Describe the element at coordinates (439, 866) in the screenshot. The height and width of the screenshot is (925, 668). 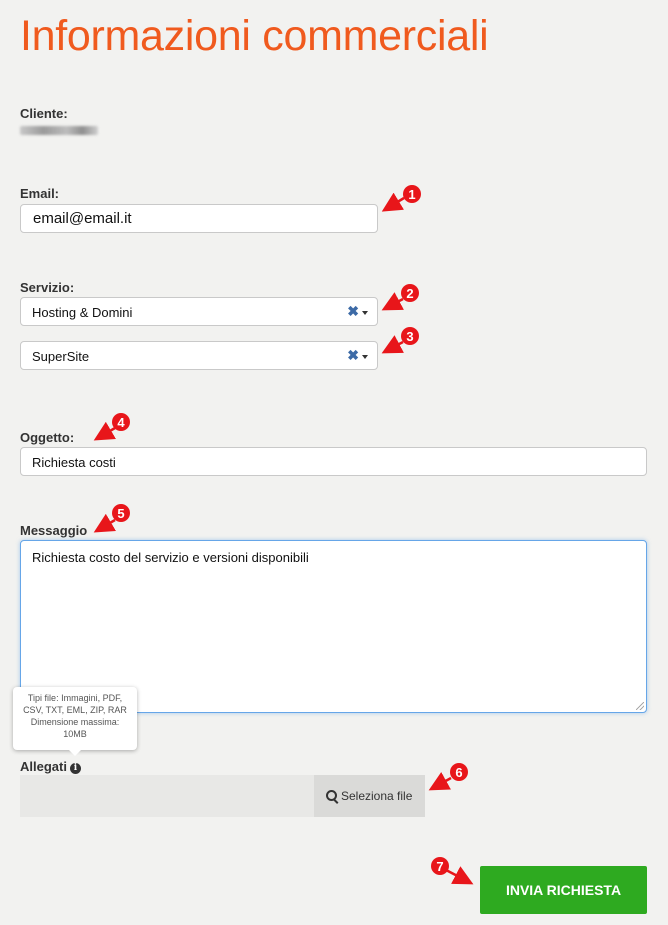
I see `annotation-number: 7` at that location.